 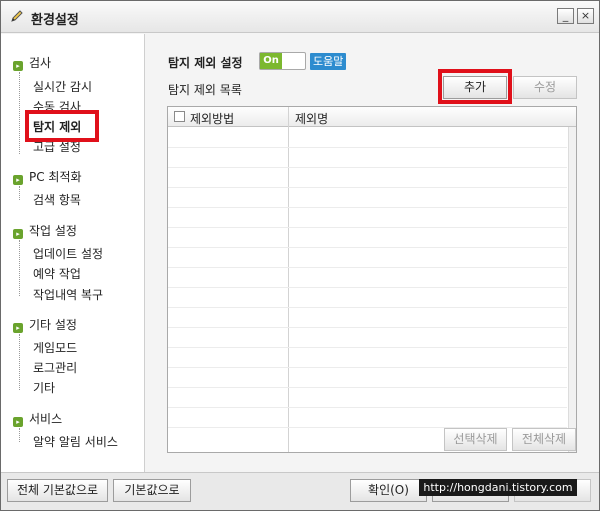 I want to click on window-title: 환경설정, so click(x=55, y=20).